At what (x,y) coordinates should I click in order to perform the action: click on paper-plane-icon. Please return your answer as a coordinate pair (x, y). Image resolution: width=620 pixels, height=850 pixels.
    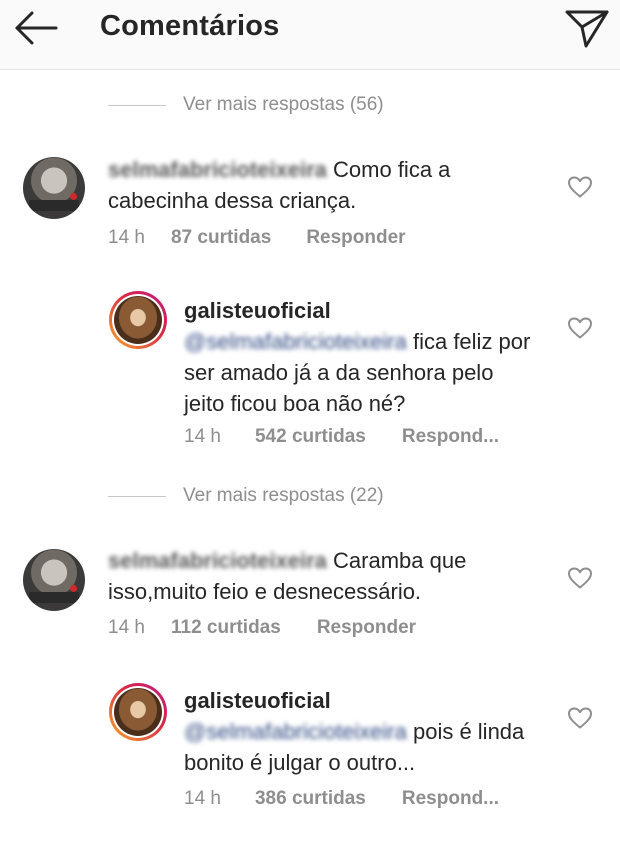
    Looking at the image, I should click on (587, 29).